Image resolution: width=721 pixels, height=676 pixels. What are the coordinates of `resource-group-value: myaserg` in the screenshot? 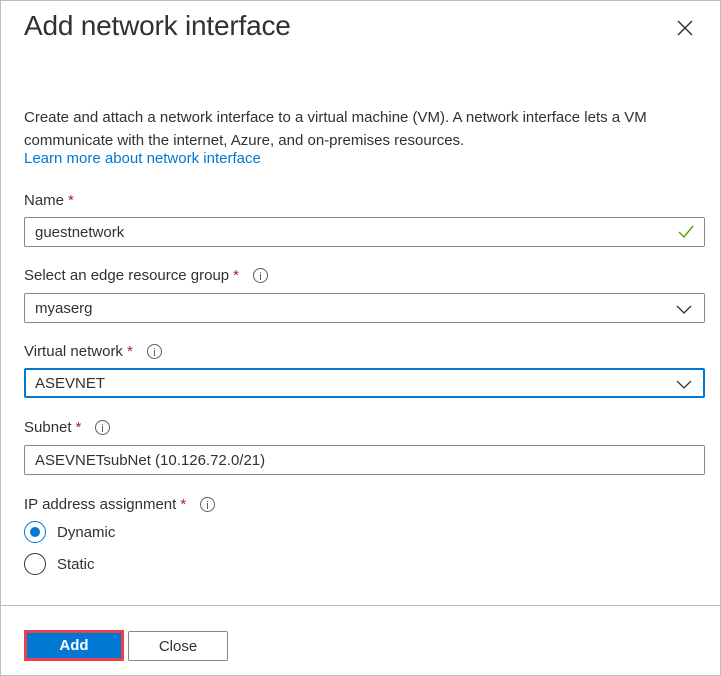 It's located at (64, 308).